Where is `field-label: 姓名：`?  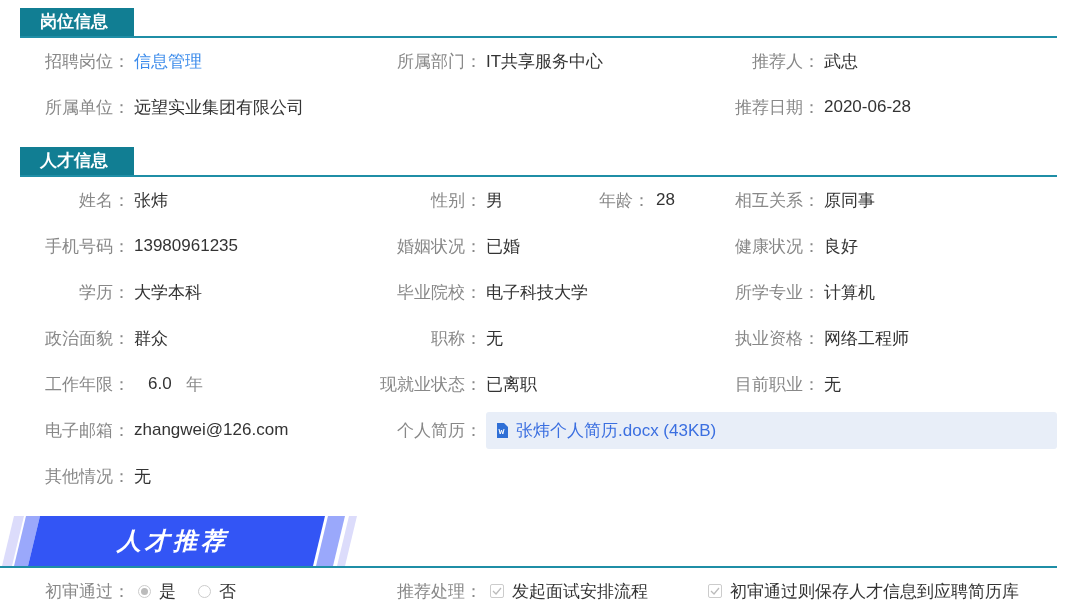 field-label: 姓名： is located at coordinates (104, 200).